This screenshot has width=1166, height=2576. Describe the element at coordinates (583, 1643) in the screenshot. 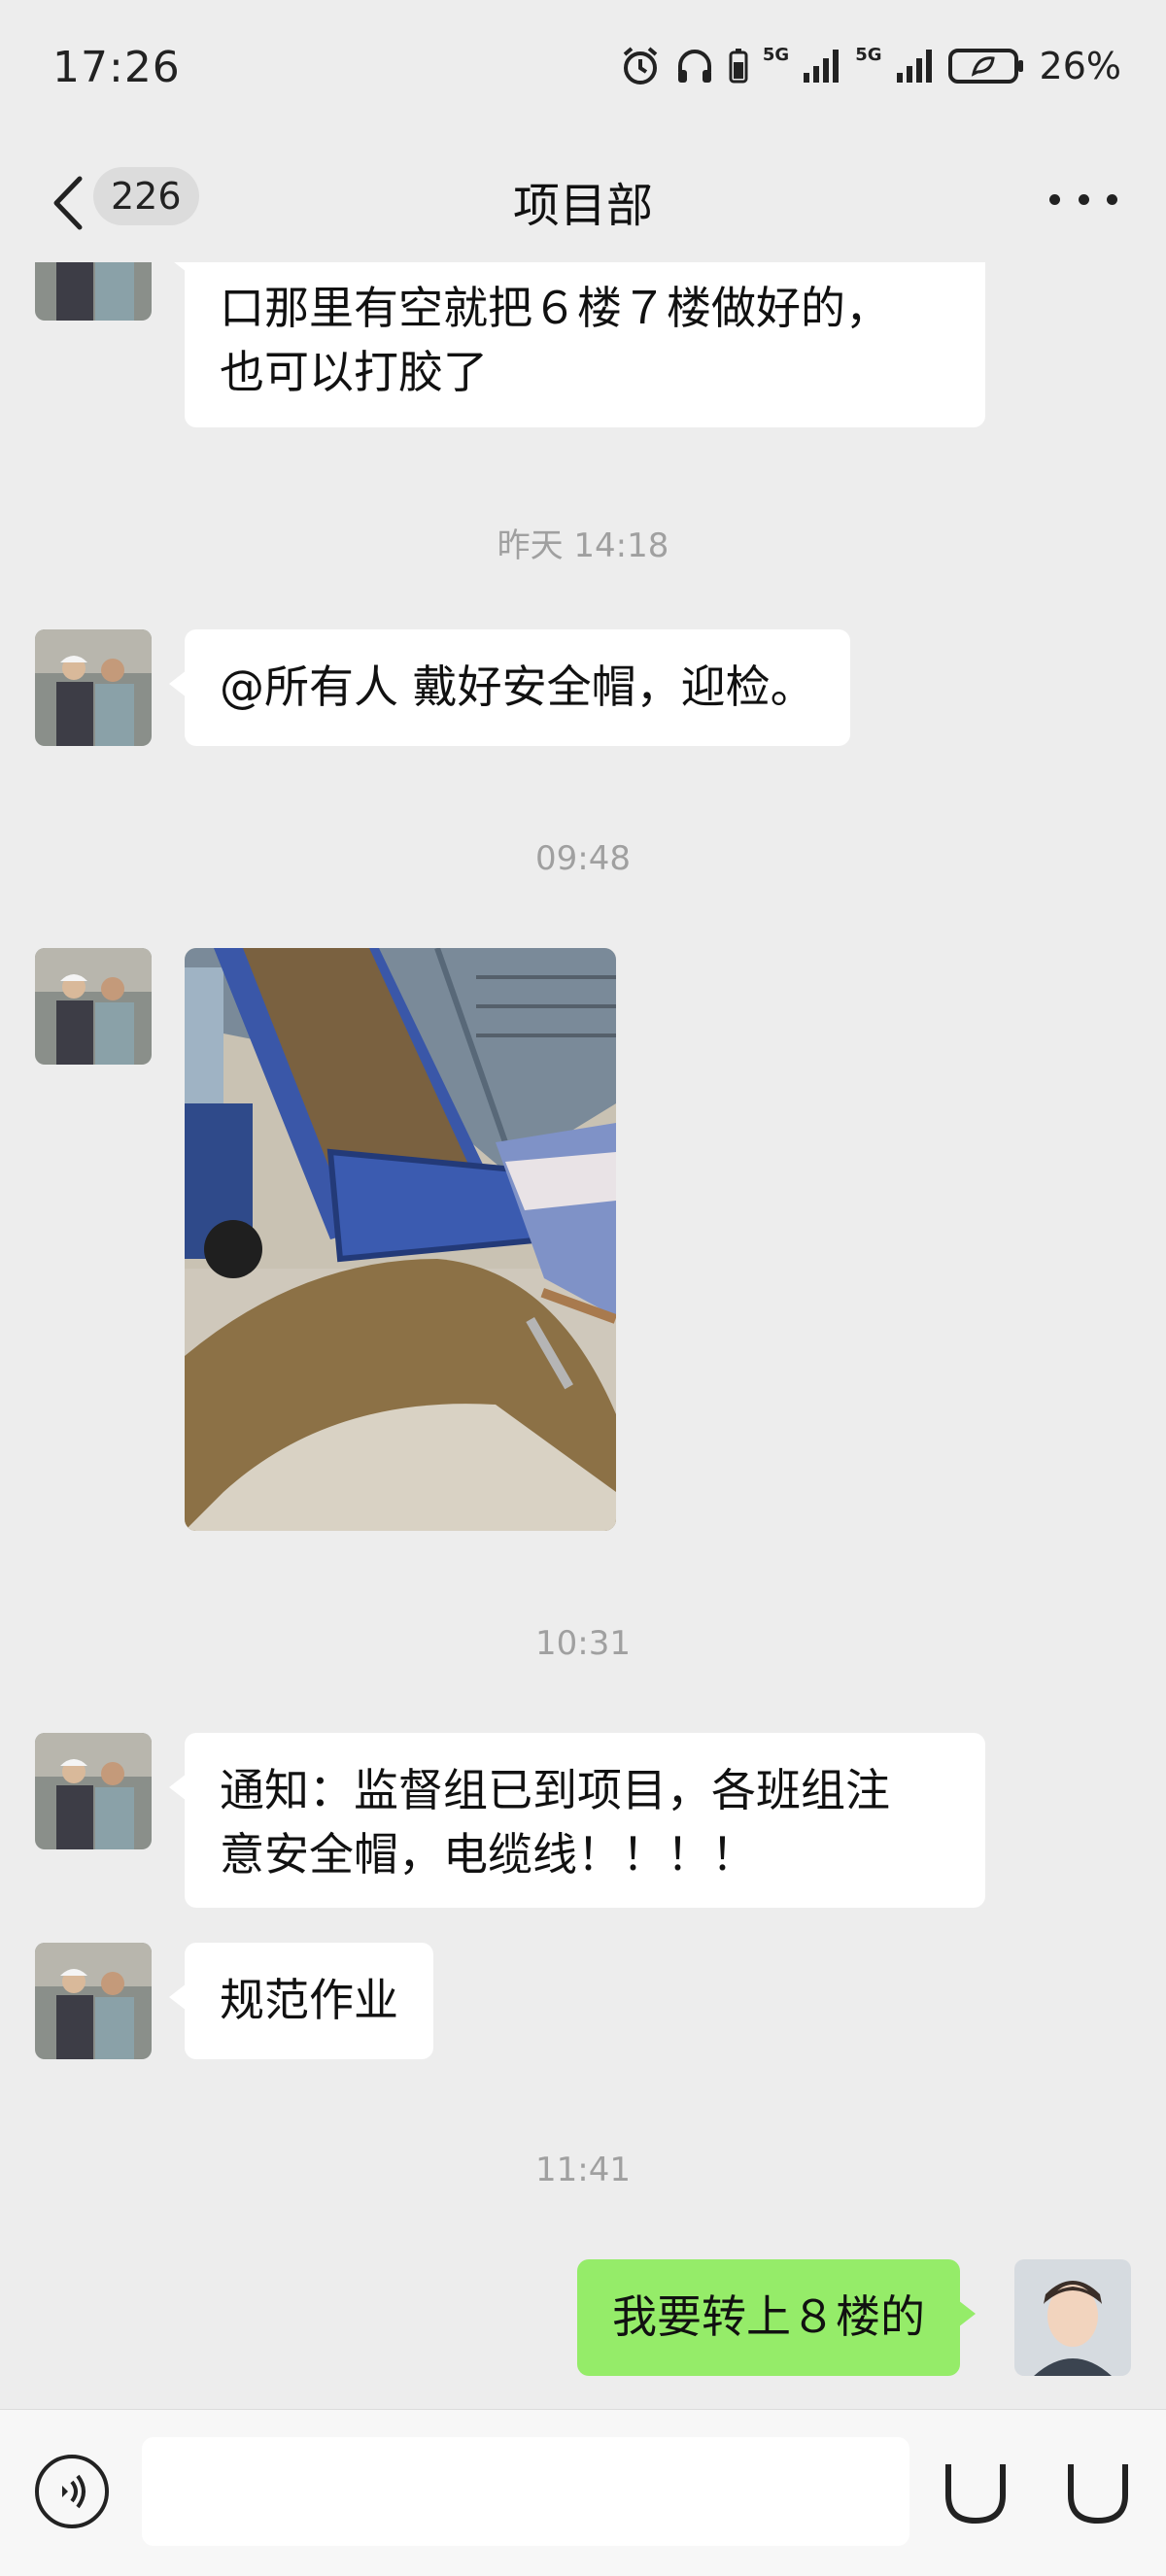

I see `timestamp: 10:31` at that location.